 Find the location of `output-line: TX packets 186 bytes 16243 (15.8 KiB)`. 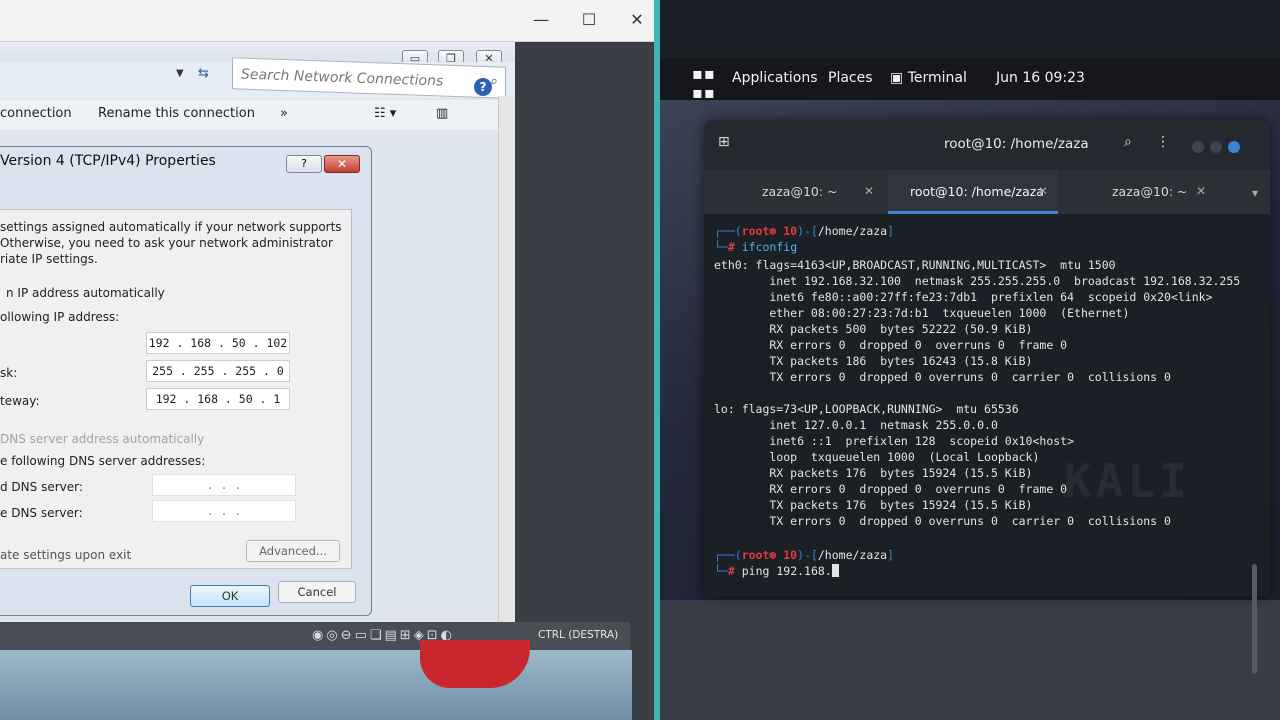

output-line: TX packets 186 bytes 16243 (15.8 KiB) is located at coordinates (873, 361).